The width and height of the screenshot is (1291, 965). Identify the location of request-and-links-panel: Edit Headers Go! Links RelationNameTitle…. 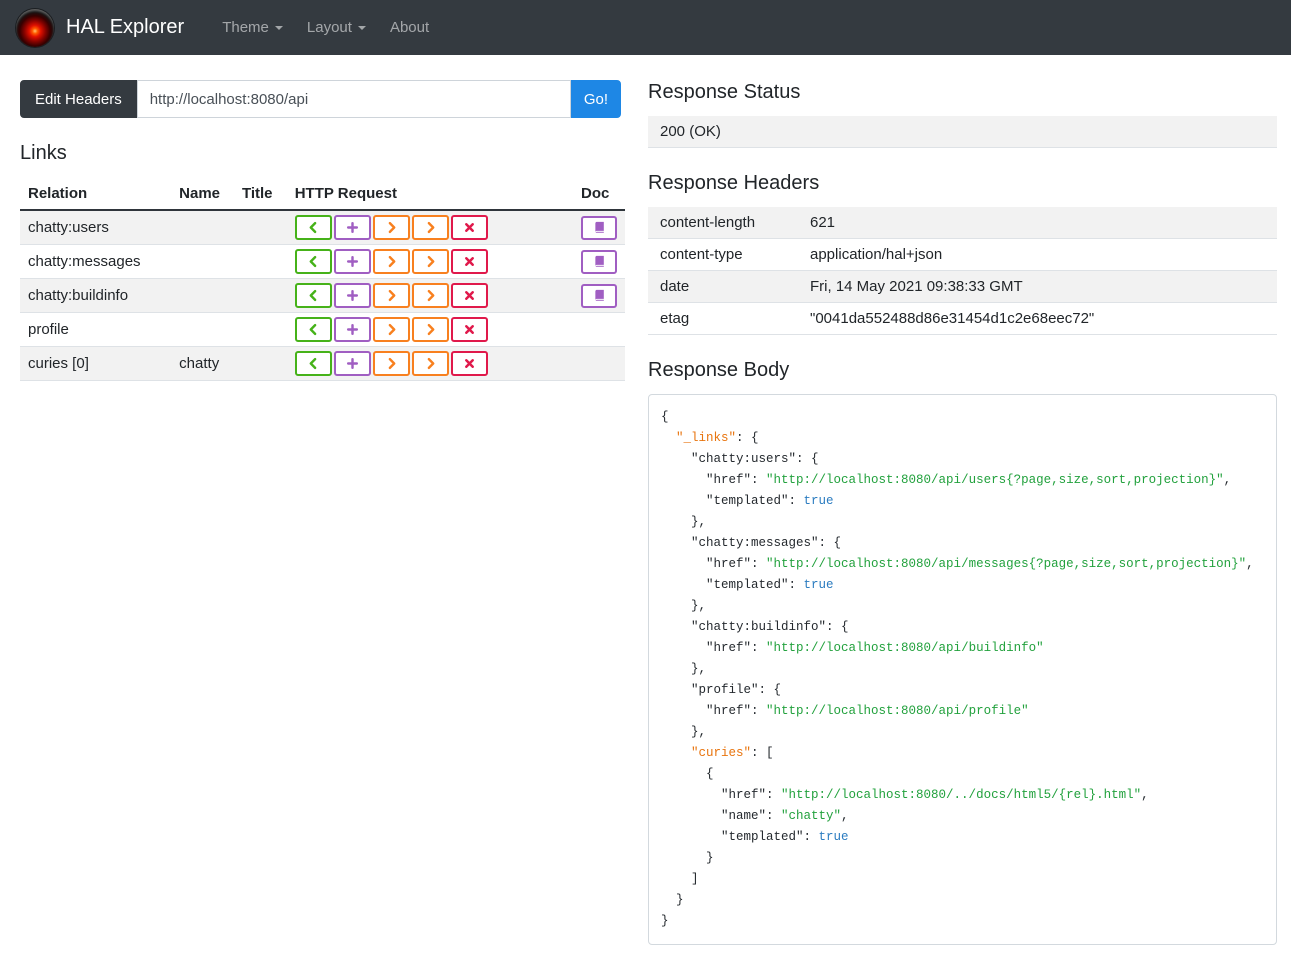
(322, 230).